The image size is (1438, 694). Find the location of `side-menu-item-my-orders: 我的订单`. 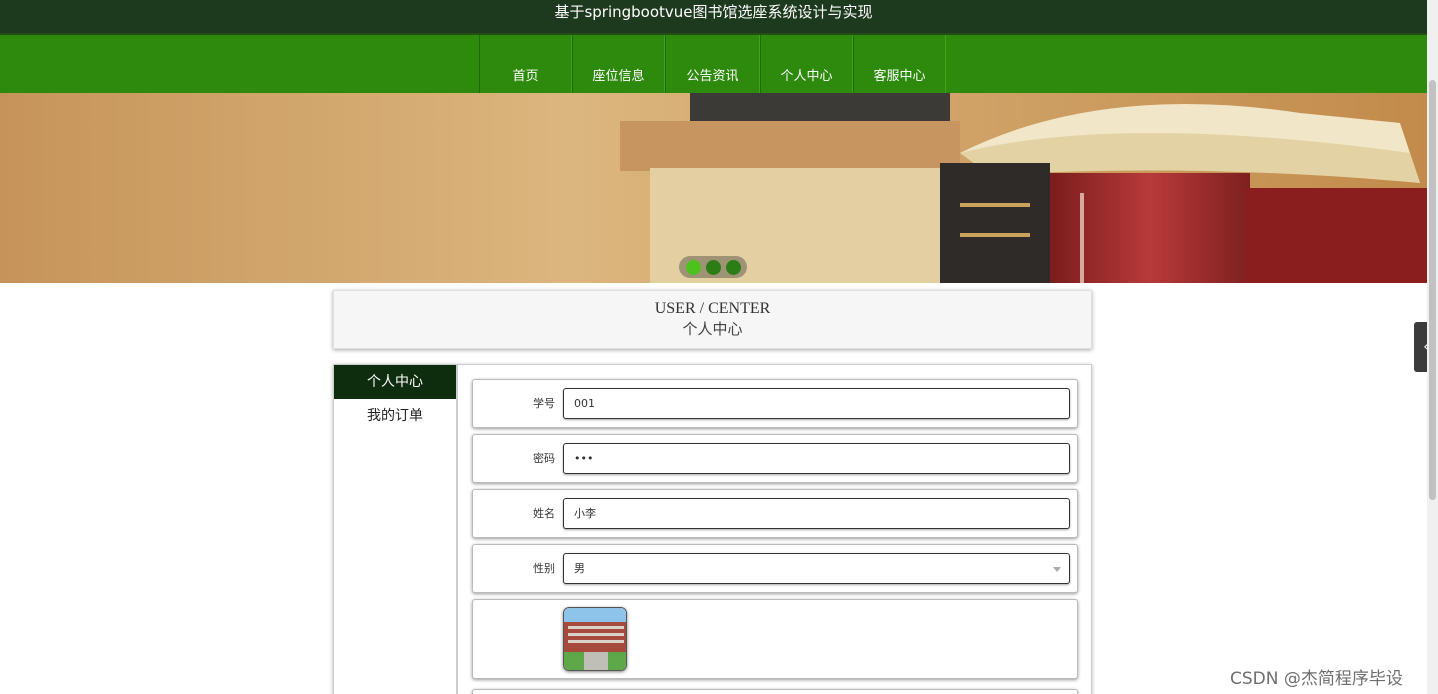

side-menu-item-my-orders: 我的订单 is located at coordinates (395, 416).